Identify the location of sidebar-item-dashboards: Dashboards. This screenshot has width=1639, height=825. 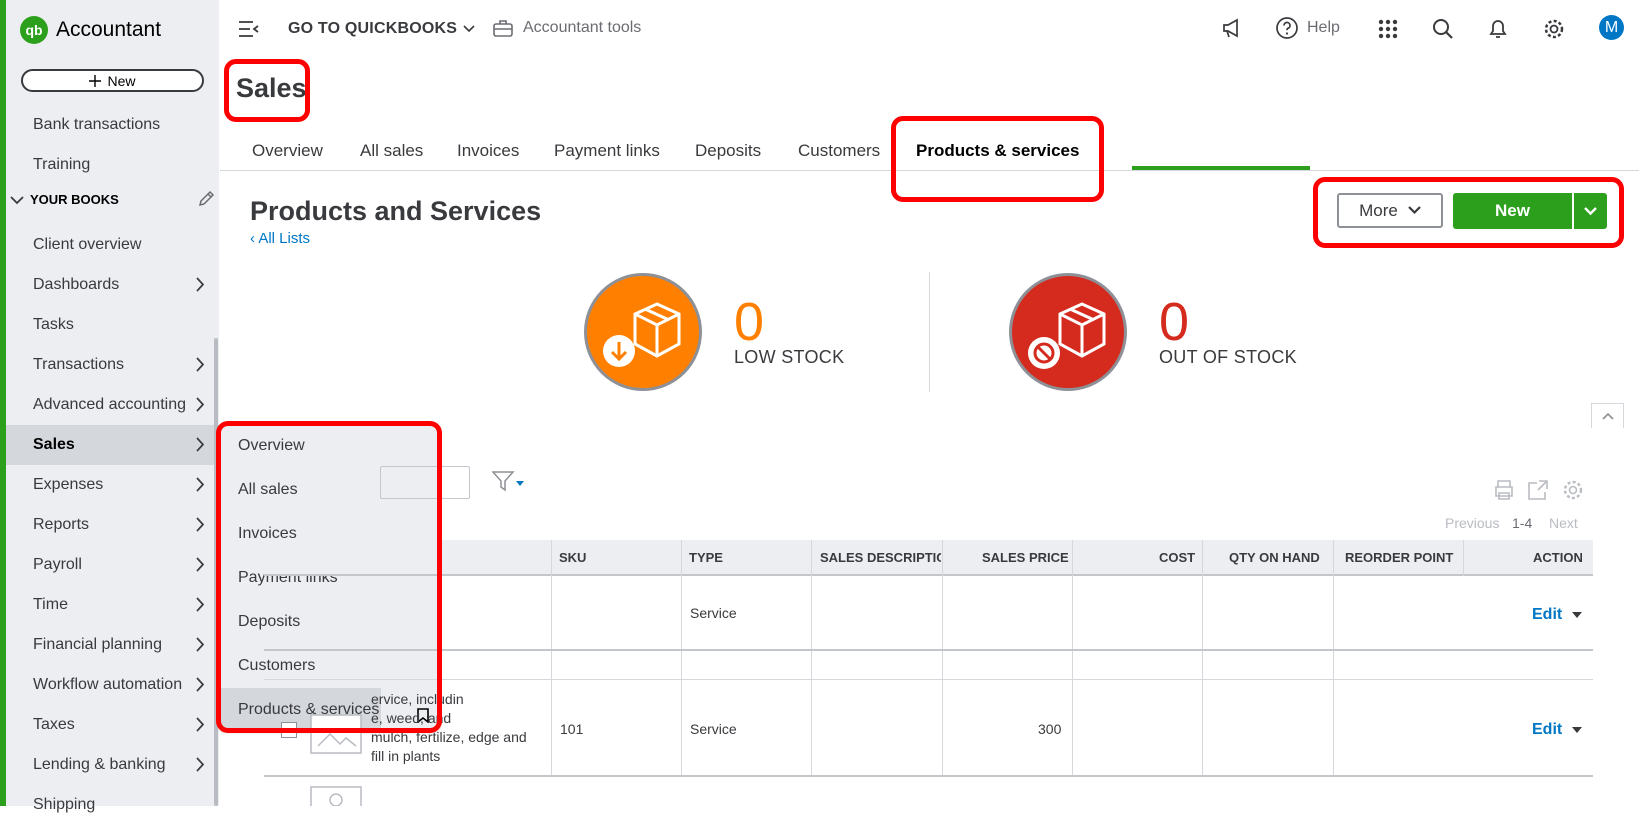
(112, 285).